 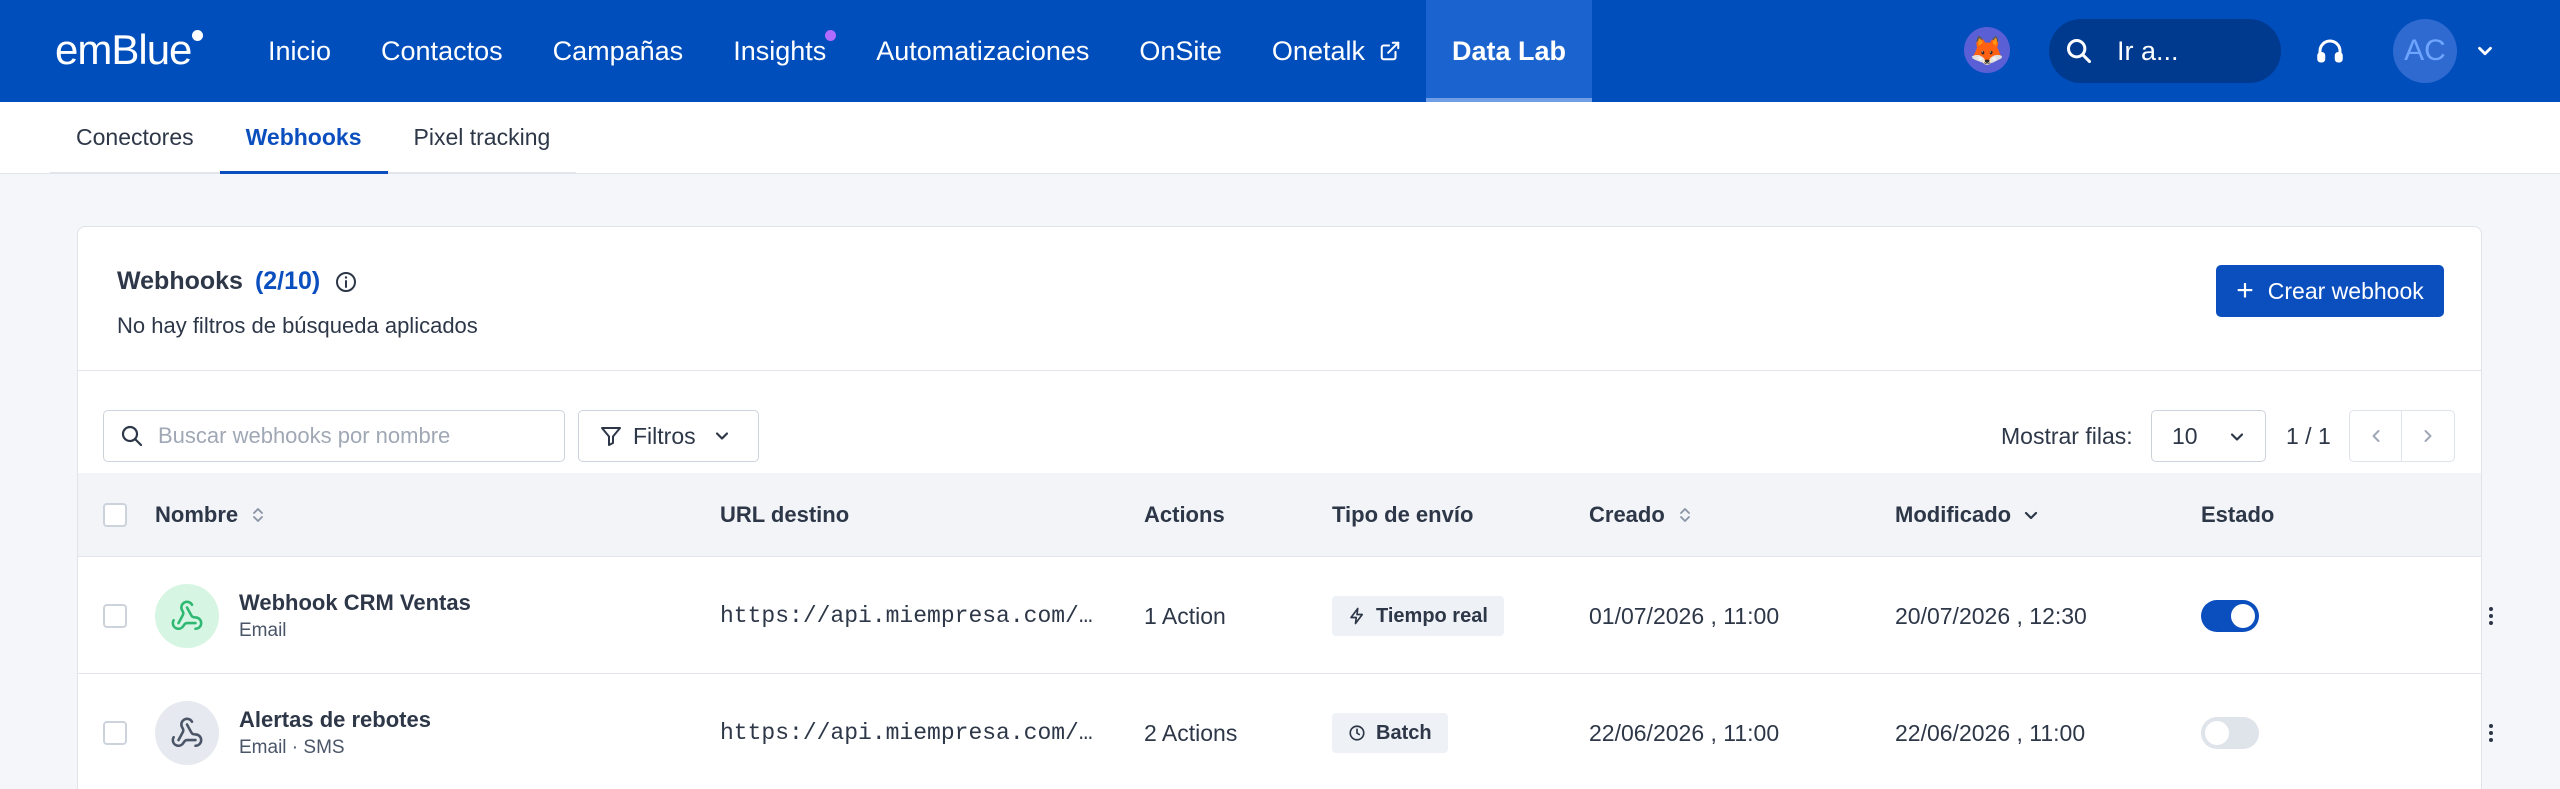 I want to click on nav-item-data-lab: Data Lab, so click(x=1509, y=51).